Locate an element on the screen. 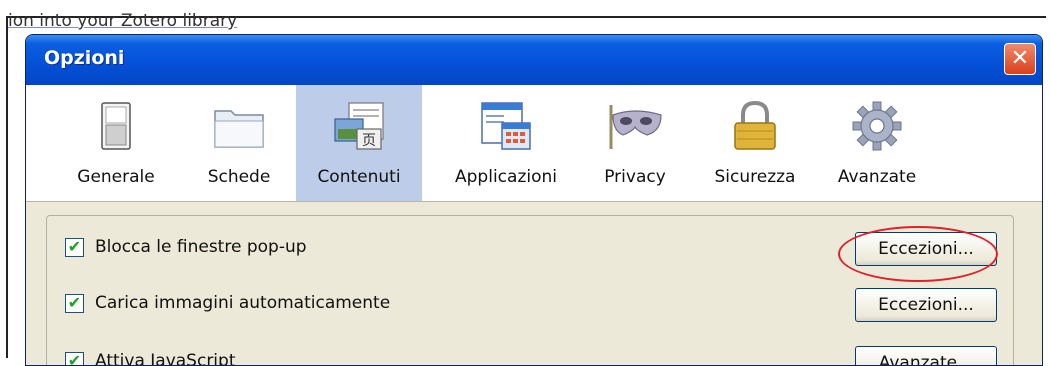 This screenshot has height=366, width=1050. annotation-highlight-circle is located at coordinates (918, 254).